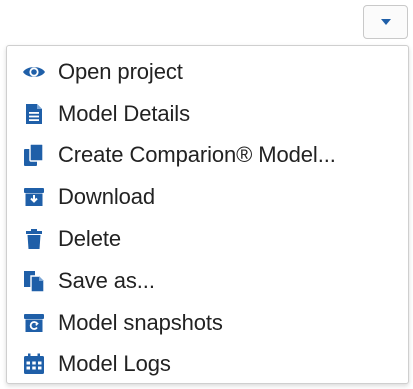 This screenshot has height=389, width=413. I want to click on caret-down-icon, so click(385, 22).